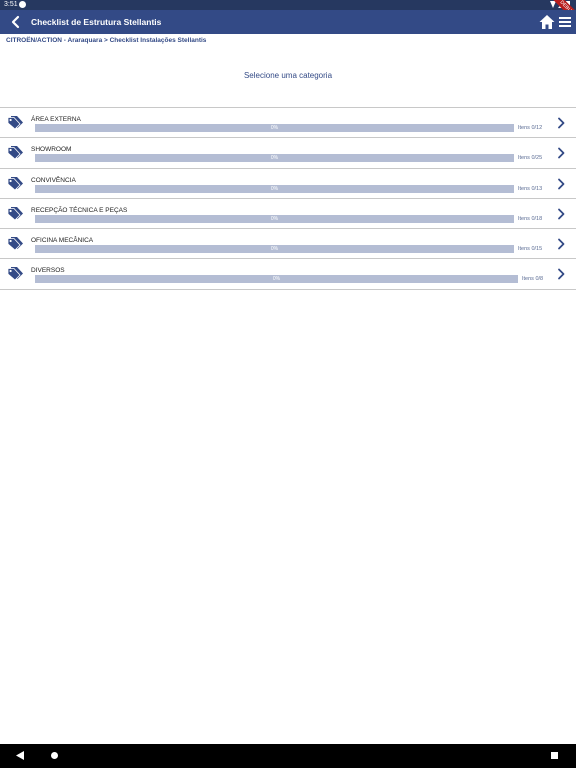  What do you see at coordinates (11, 4) in the screenshot?
I see `status-time: 3:51` at bounding box center [11, 4].